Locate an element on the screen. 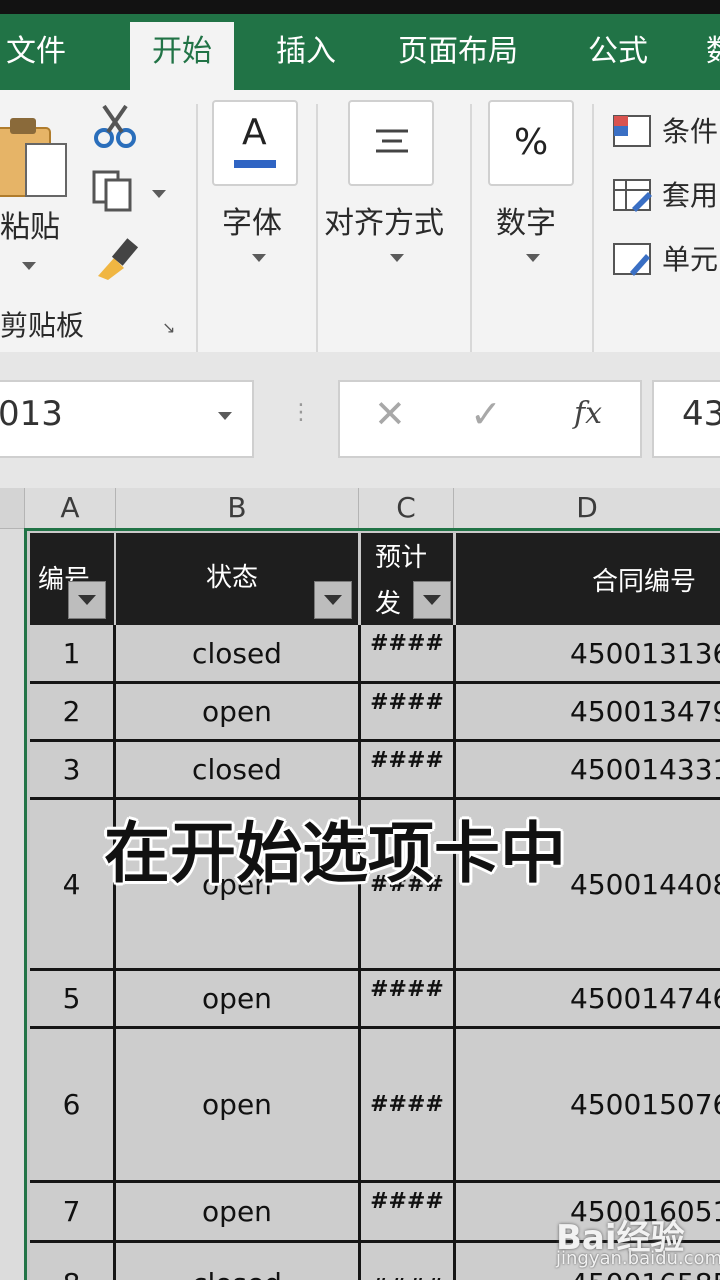 This screenshot has width=720, height=1280. tab-data: 数 is located at coordinates (713, 52).